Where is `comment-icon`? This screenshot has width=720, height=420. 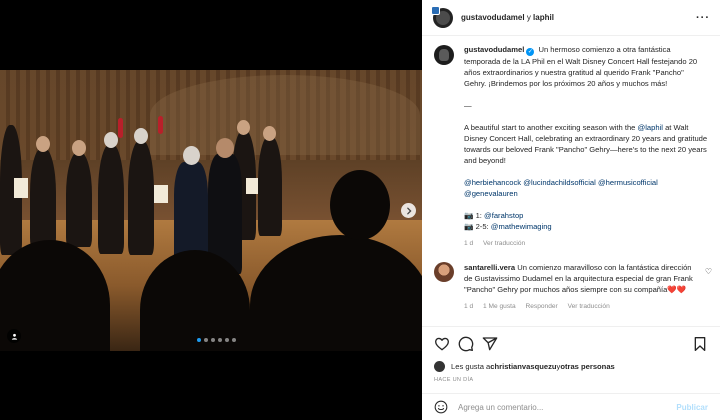
comment-icon is located at coordinates (466, 344).